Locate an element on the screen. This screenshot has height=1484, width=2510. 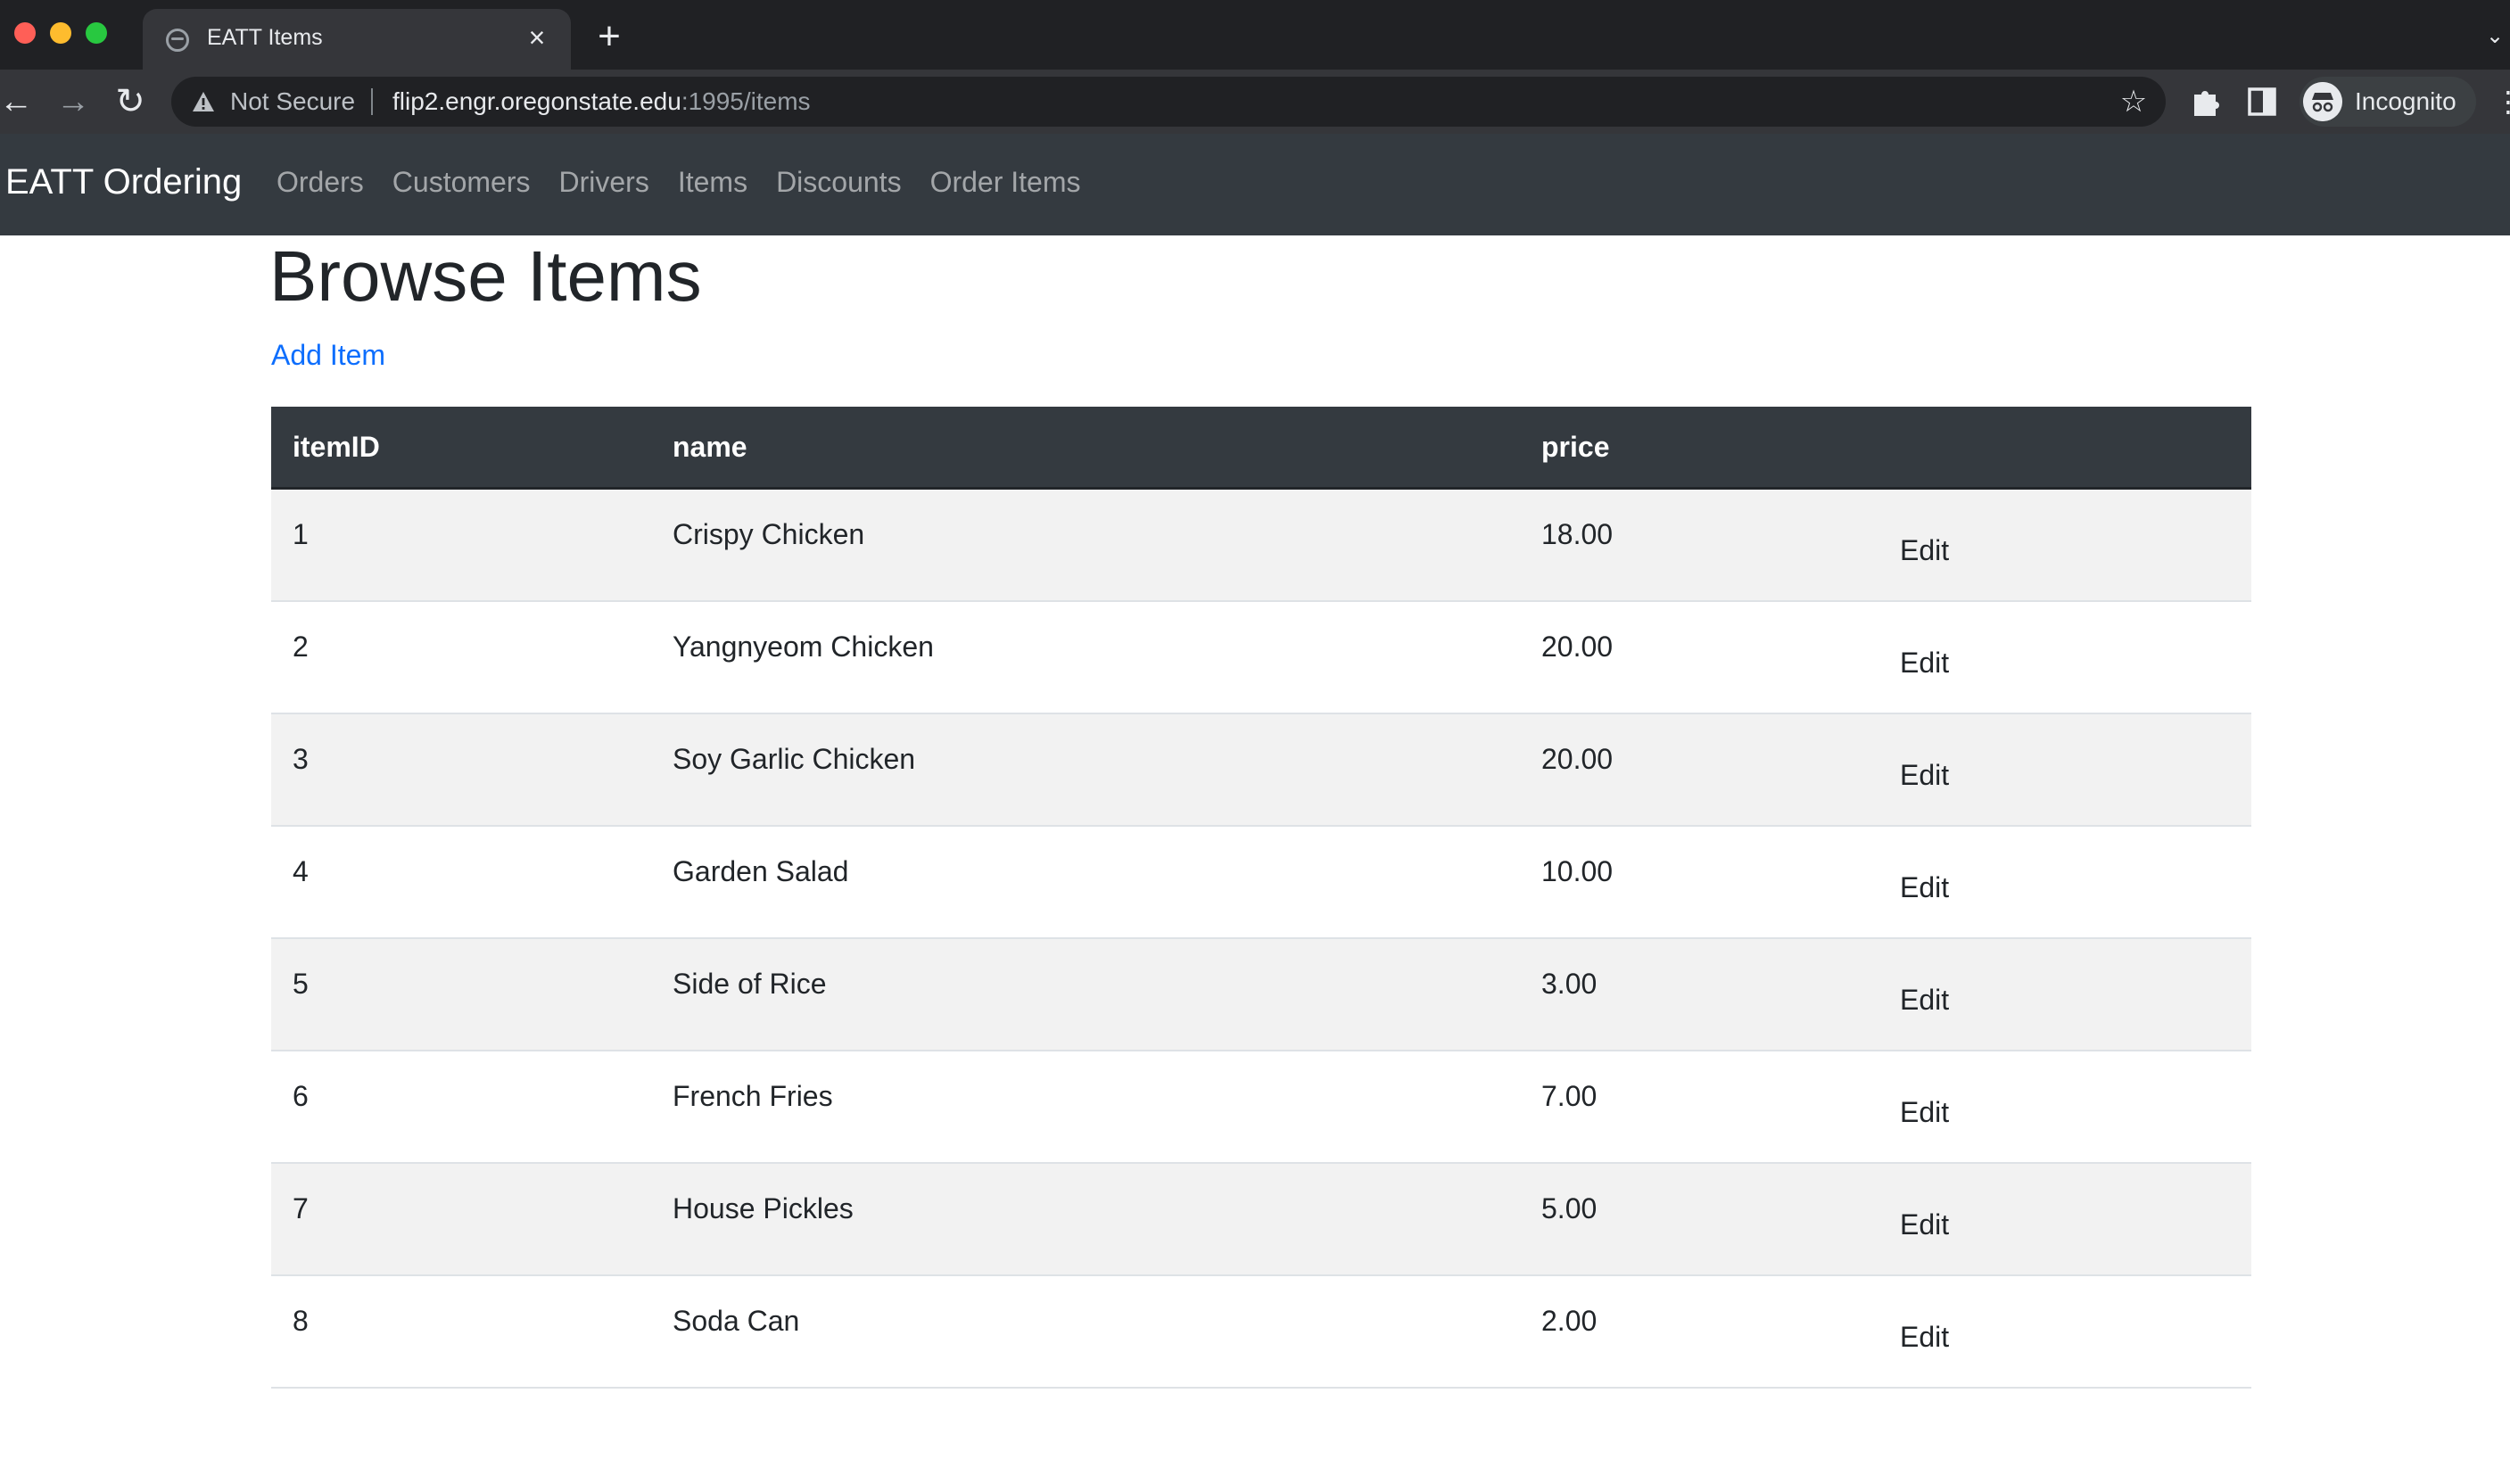
forward-button: → is located at coordinates (73, 102).